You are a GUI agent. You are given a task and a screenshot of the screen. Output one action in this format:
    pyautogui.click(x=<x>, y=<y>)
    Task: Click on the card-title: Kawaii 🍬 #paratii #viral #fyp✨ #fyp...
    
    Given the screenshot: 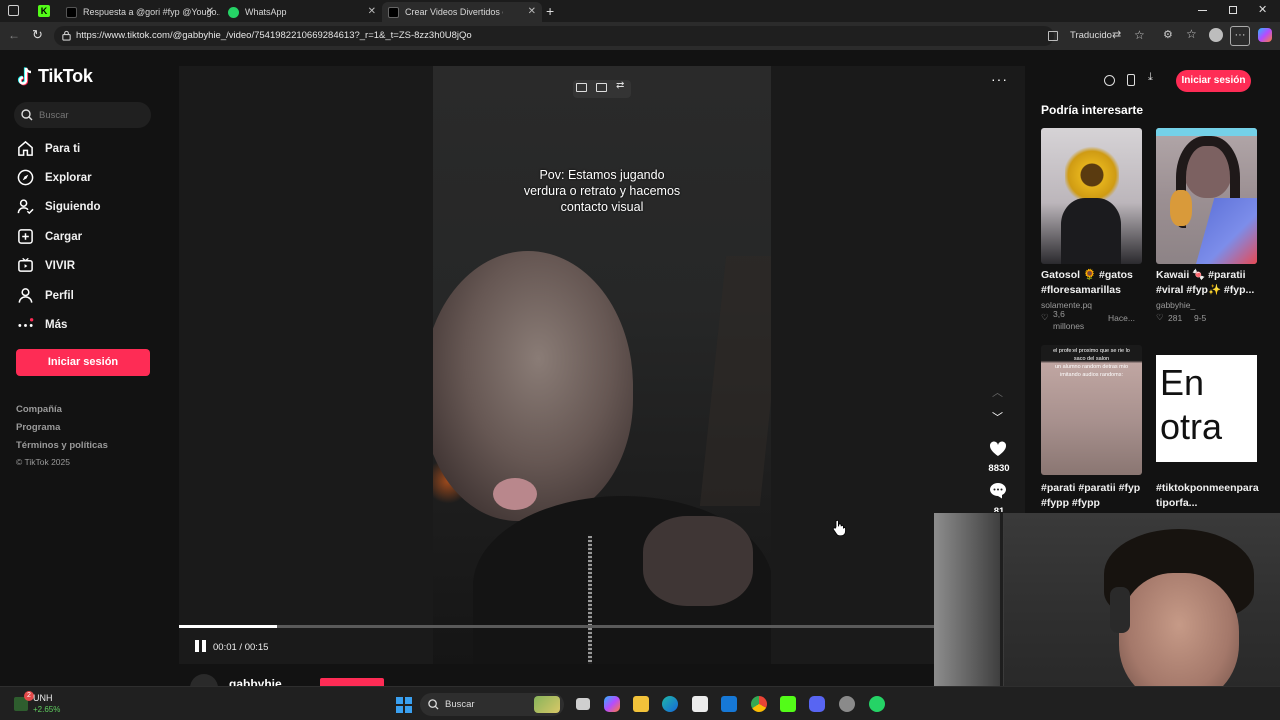 What is the action you would take?
    pyautogui.click(x=1205, y=282)
    